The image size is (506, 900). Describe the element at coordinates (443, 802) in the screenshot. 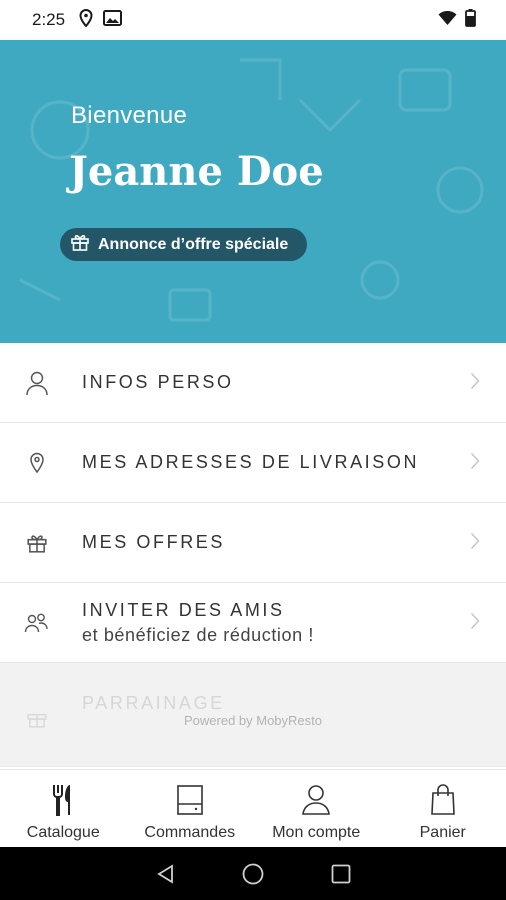

I see `bag-icon` at that location.